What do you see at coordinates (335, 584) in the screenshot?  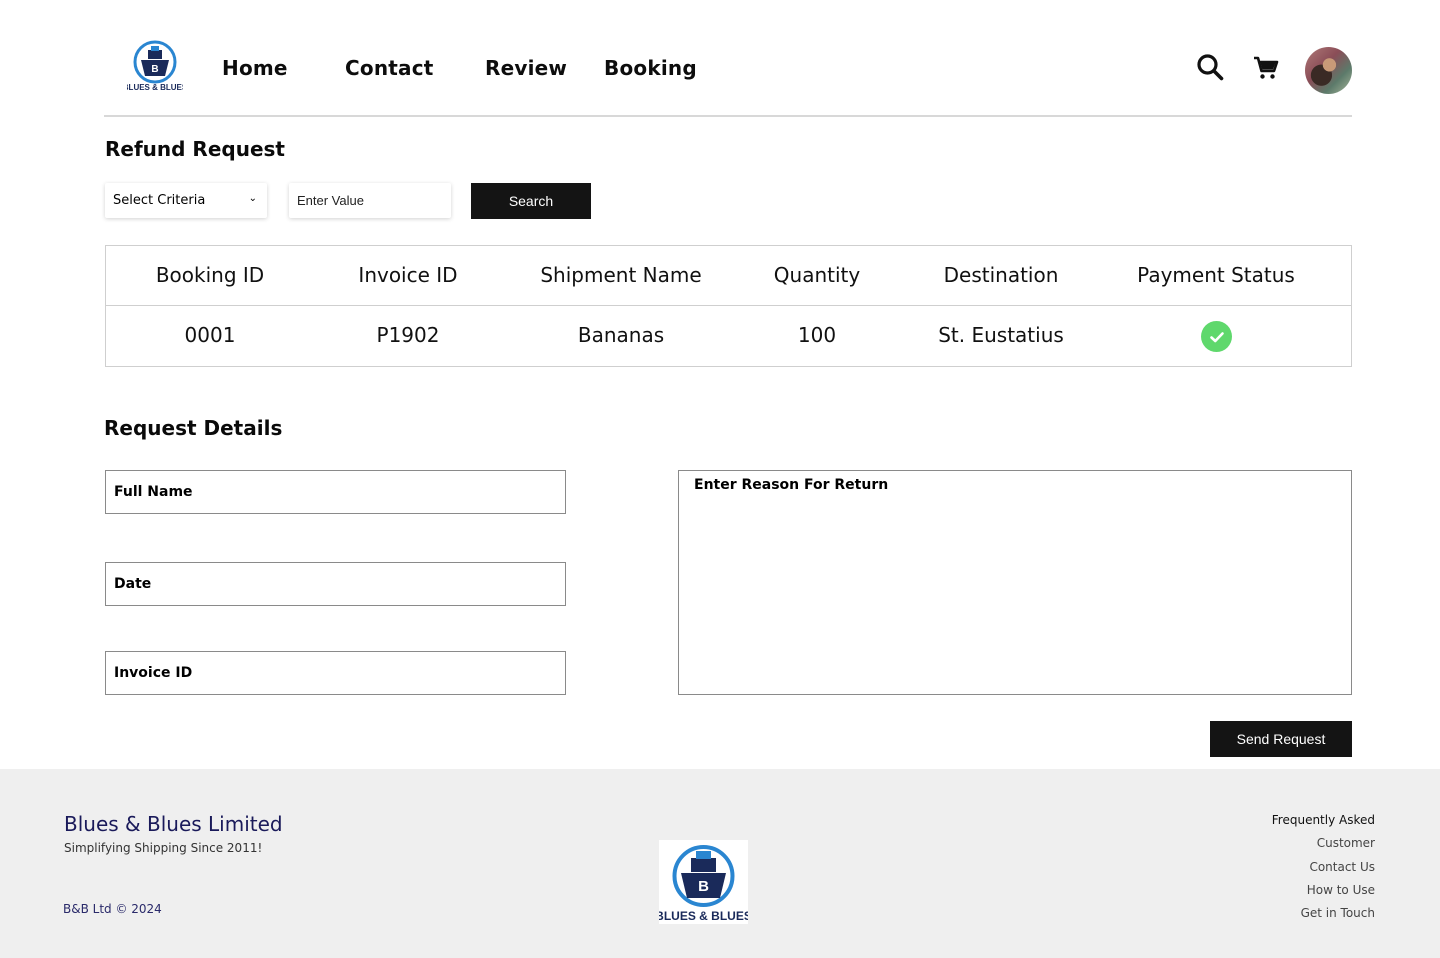 I see `date-field: Date` at bounding box center [335, 584].